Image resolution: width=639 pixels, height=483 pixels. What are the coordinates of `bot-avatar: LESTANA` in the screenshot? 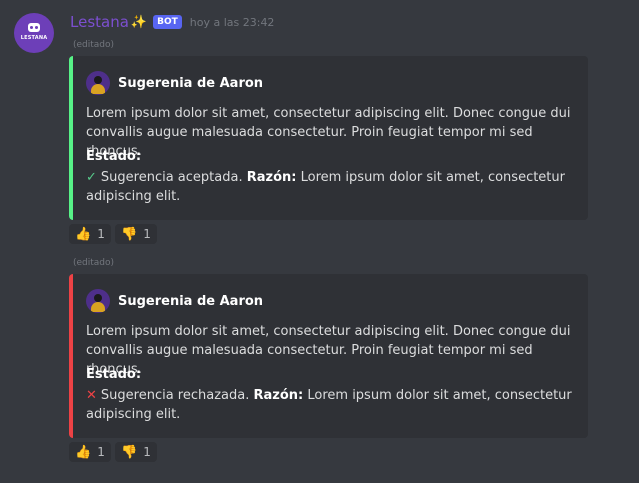 It's located at (34, 33).